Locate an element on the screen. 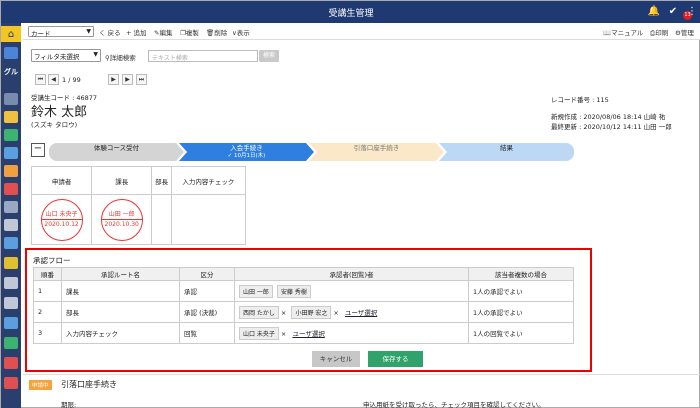 The image size is (700, 408). back-button: く 戻る is located at coordinates (110, 32).